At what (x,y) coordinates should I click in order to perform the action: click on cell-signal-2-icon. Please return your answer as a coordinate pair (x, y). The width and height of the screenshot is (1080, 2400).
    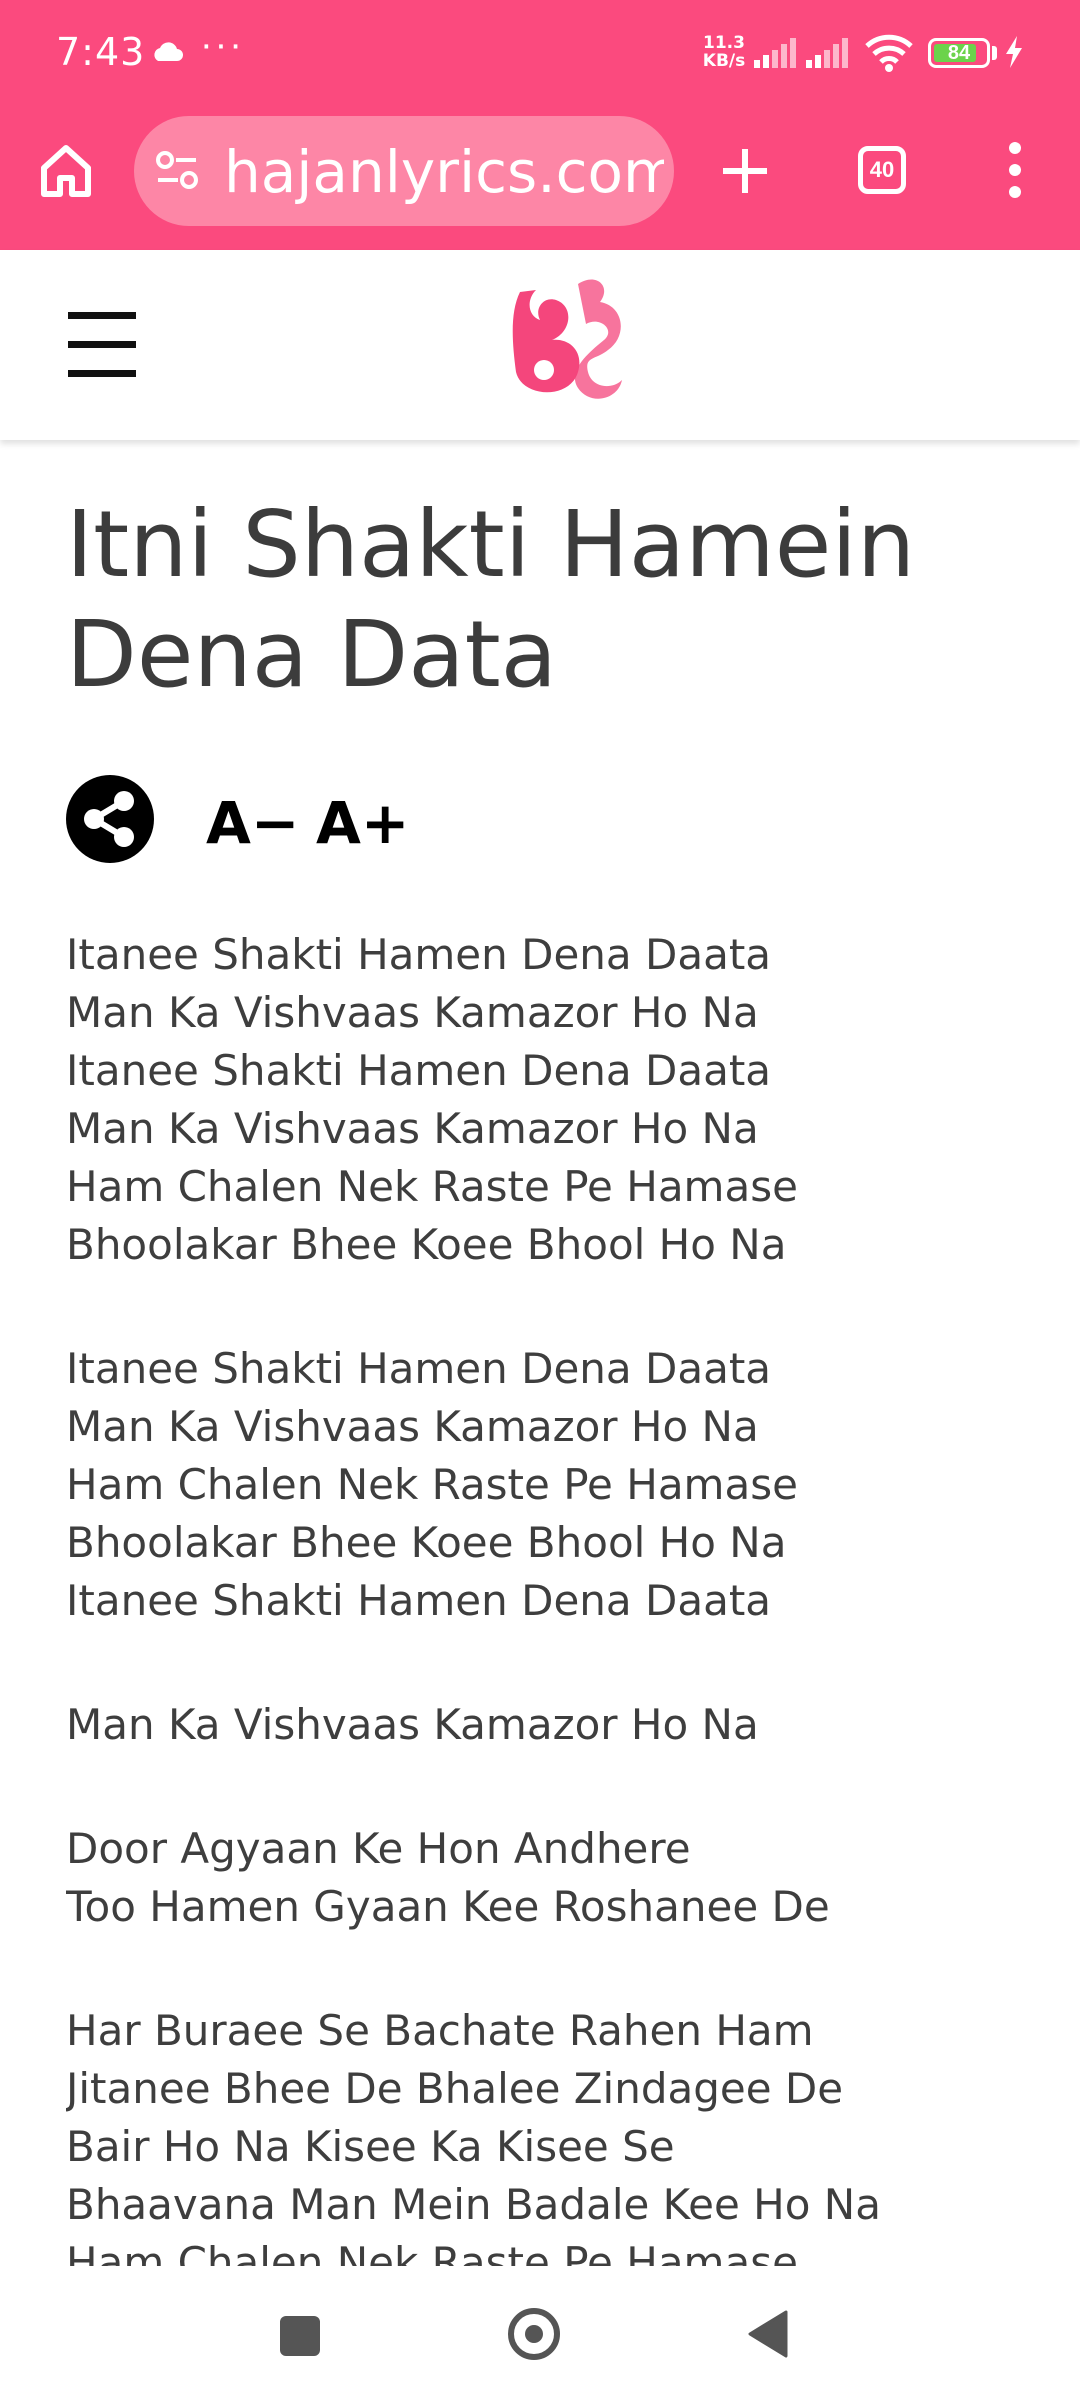
    Looking at the image, I should click on (827, 53).